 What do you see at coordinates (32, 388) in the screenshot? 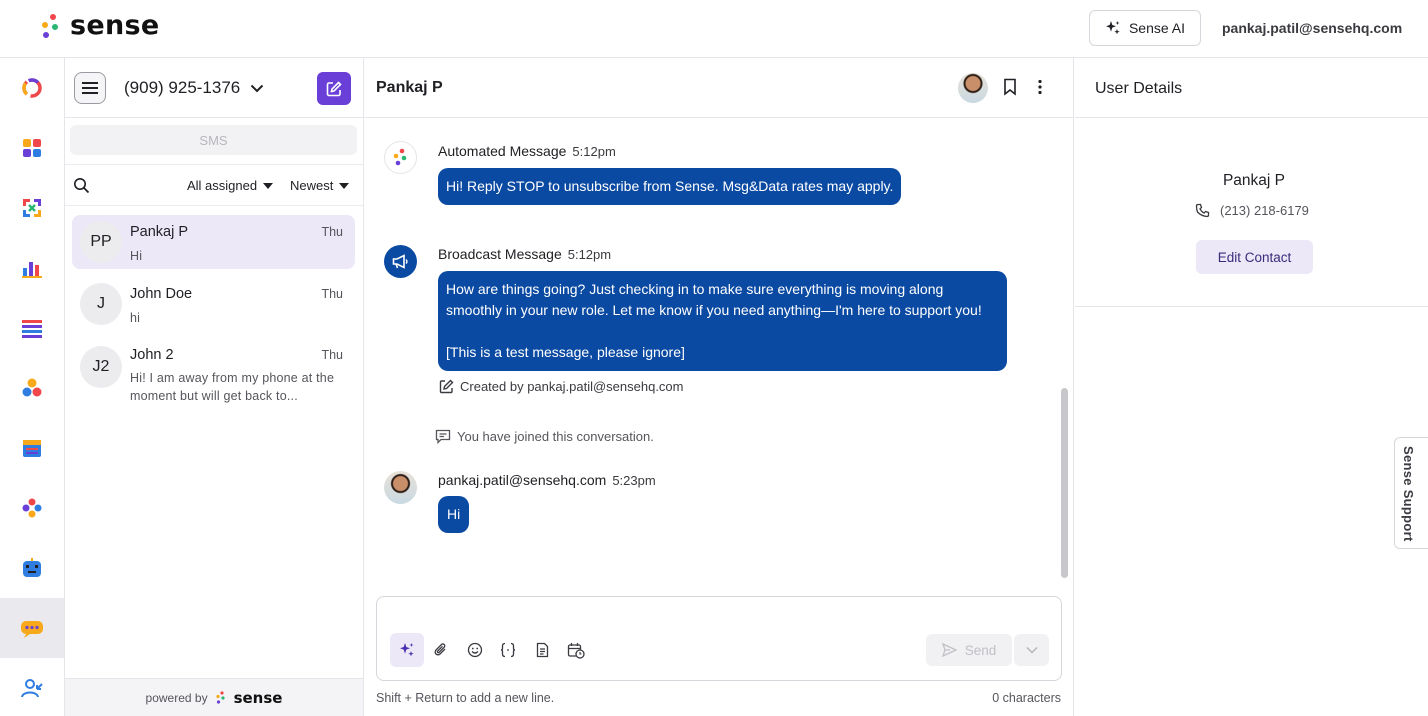
I see `rail-audiences` at bounding box center [32, 388].